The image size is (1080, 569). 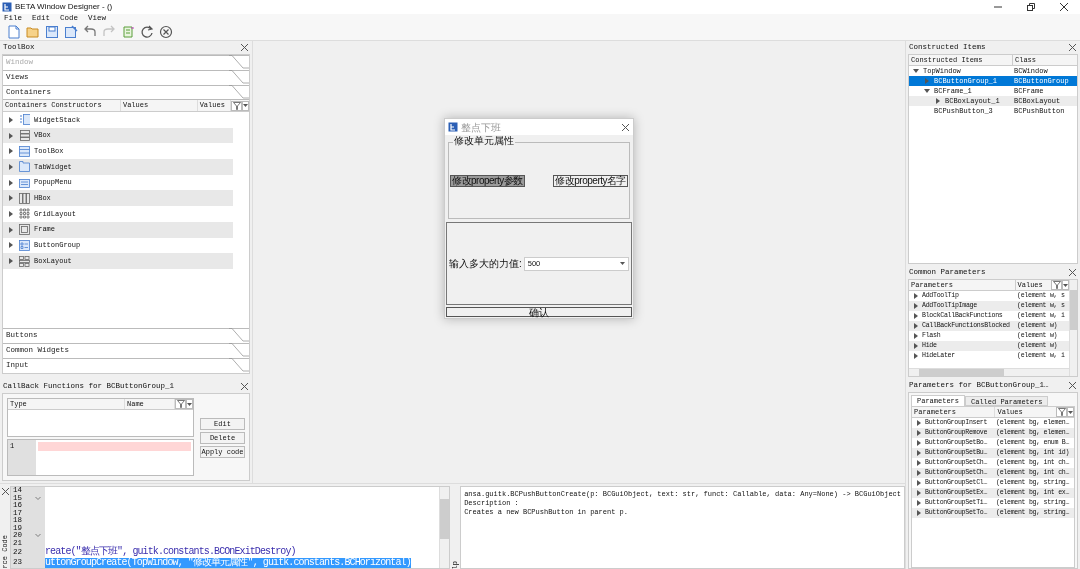 What do you see at coordinates (997, 7) in the screenshot?
I see `minimize-icon` at bounding box center [997, 7].